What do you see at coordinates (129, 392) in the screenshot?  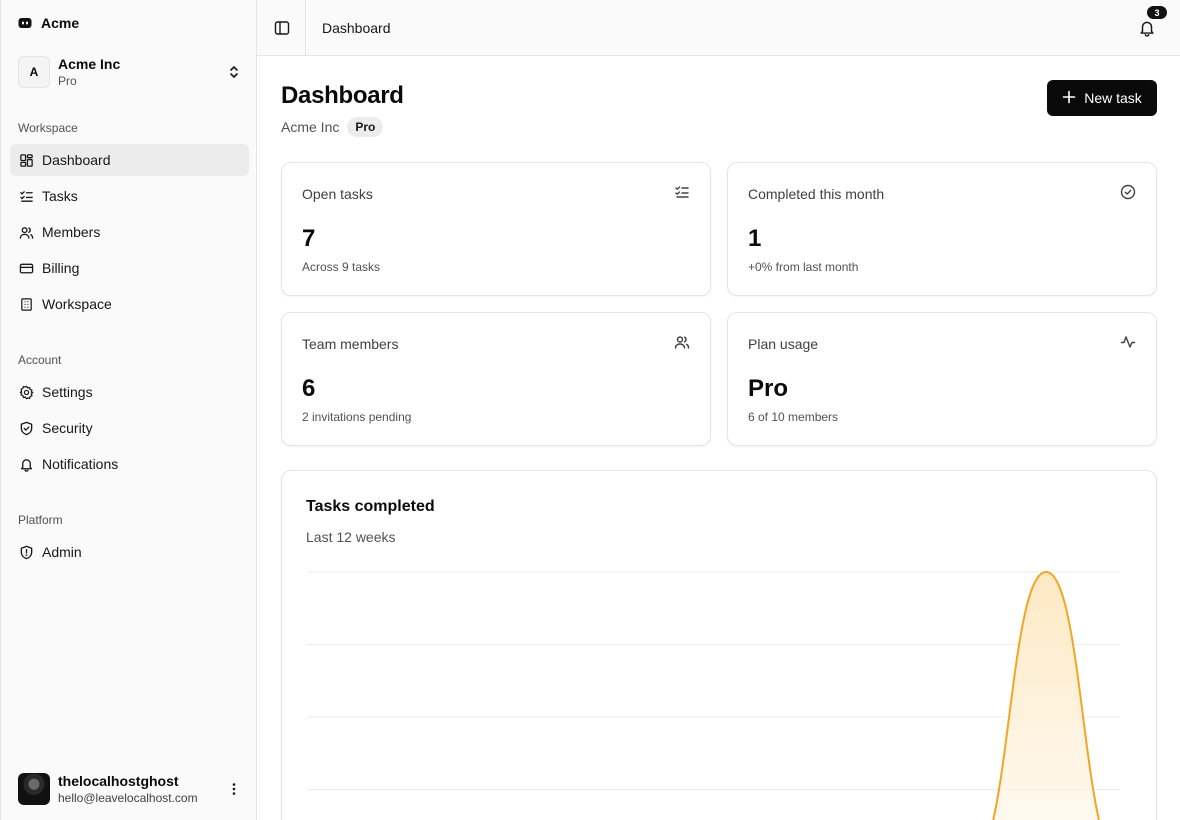 I see `sidebar-item-settings: Settings` at bounding box center [129, 392].